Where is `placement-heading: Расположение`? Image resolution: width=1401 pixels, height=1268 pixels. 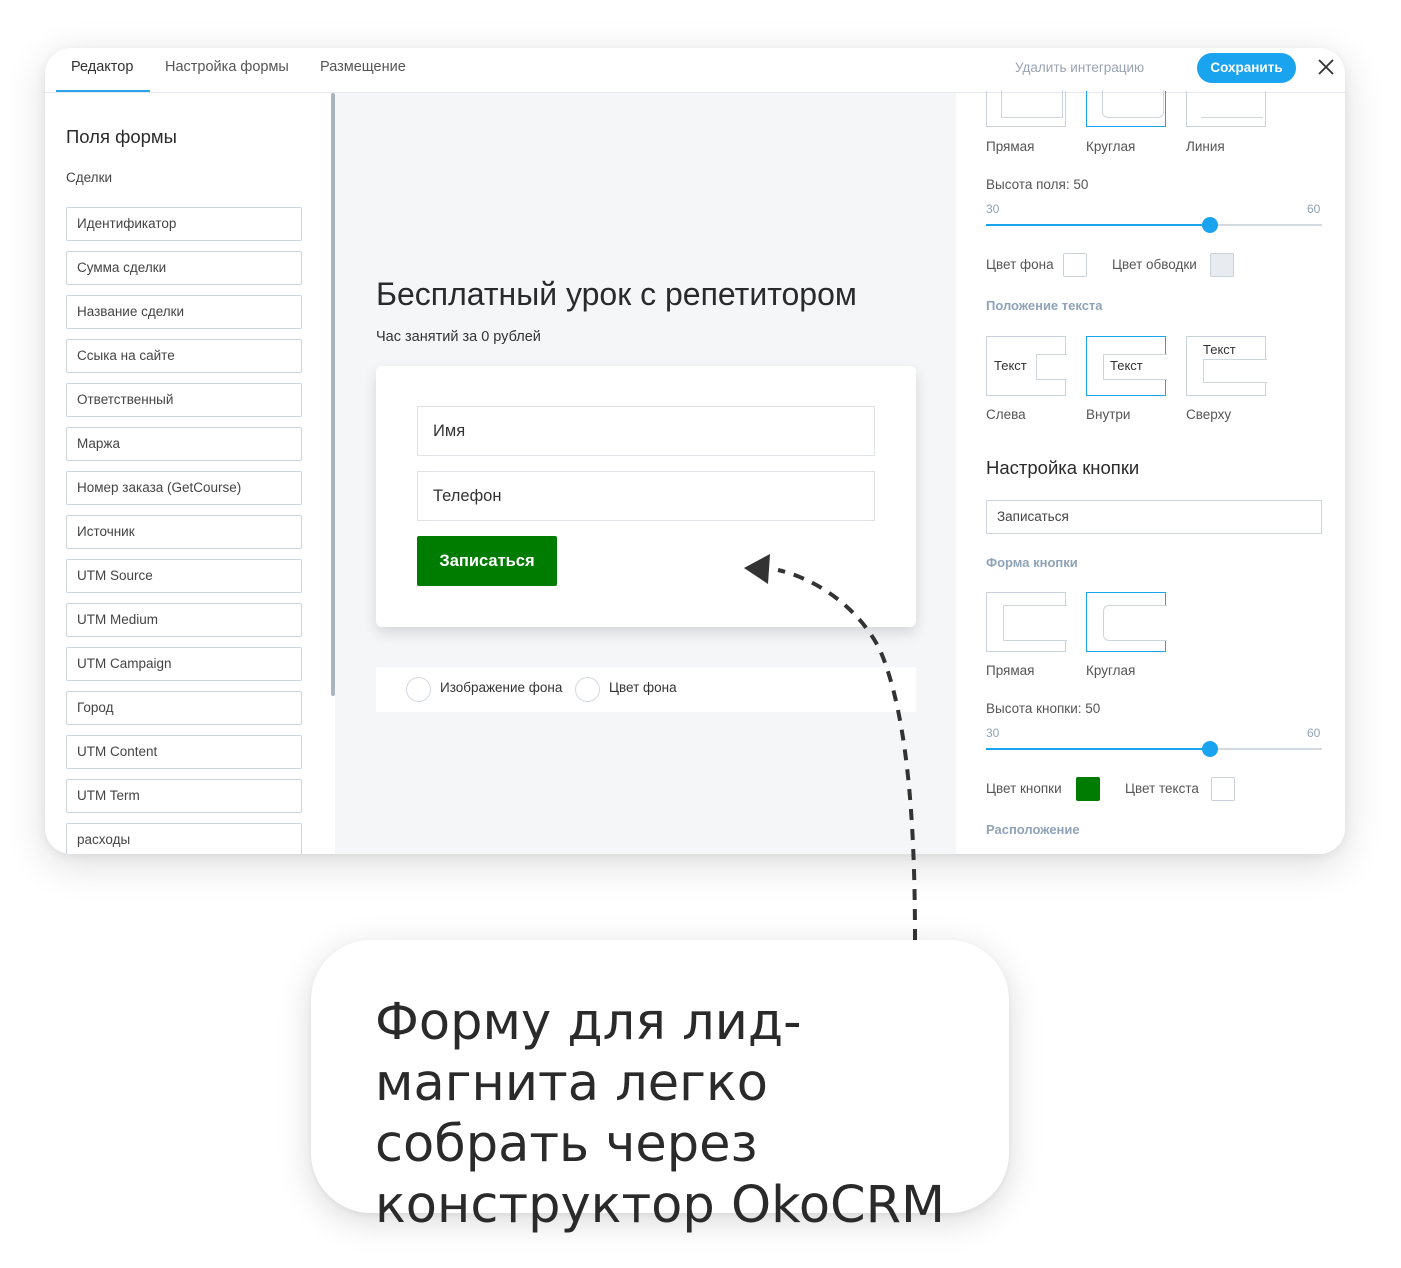
placement-heading: Расположение is located at coordinates (1033, 829).